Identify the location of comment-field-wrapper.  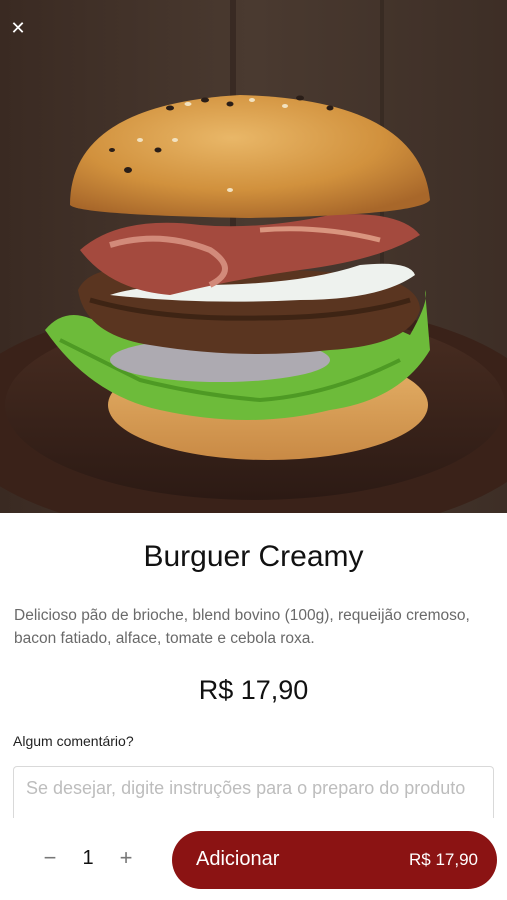
(253, 792).